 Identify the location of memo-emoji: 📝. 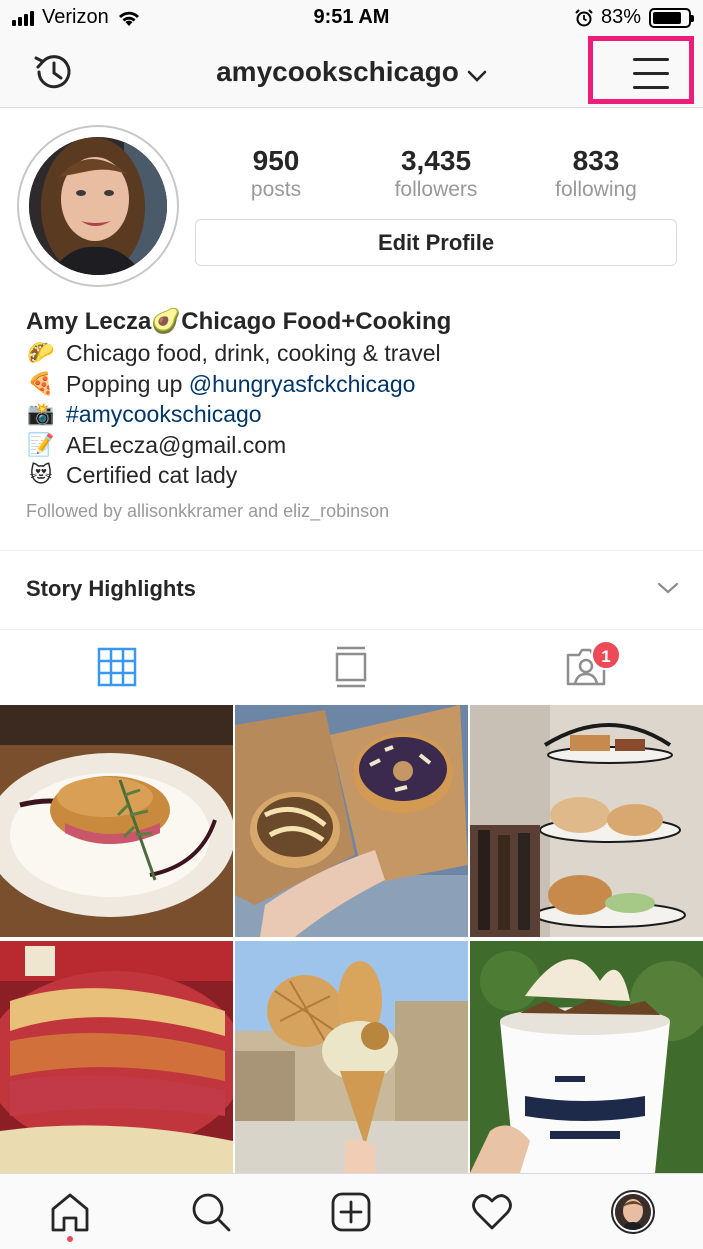
(41, 444).